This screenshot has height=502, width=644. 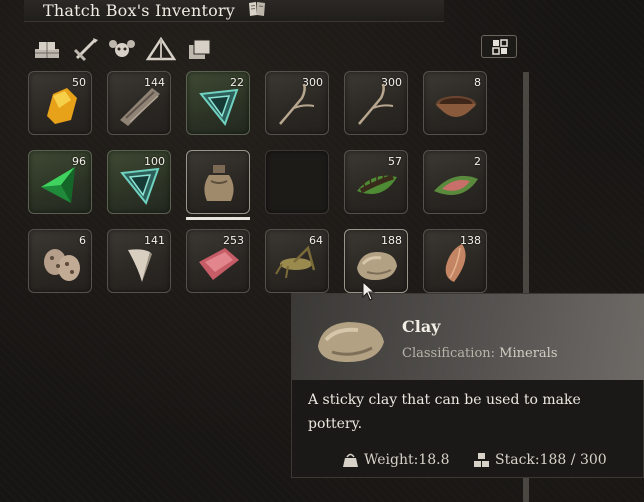 I want to click on tooth-icon, so click(x=140, y=265).